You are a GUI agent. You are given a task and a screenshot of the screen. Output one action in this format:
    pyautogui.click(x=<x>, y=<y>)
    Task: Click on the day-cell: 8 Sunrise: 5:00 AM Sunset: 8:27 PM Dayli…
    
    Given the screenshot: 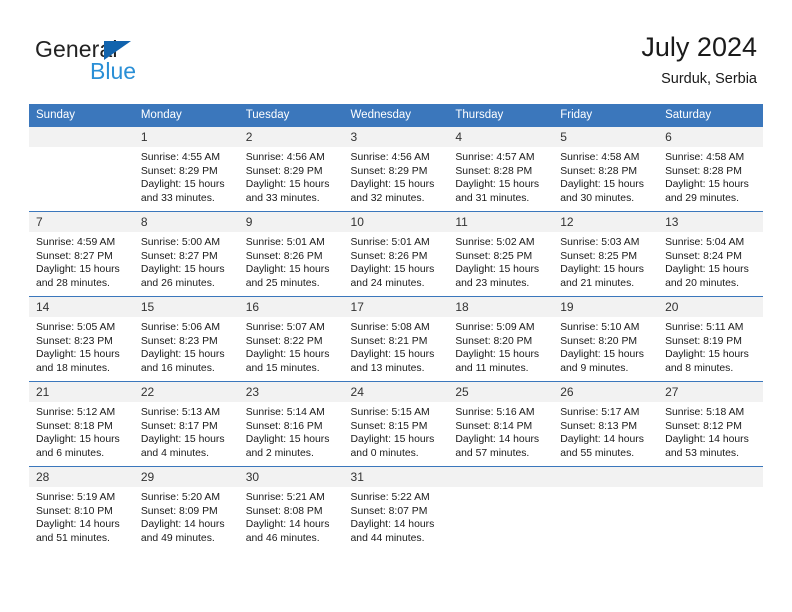 What is the action you would take?
    pyautogui.click(x=186, y=254)
    